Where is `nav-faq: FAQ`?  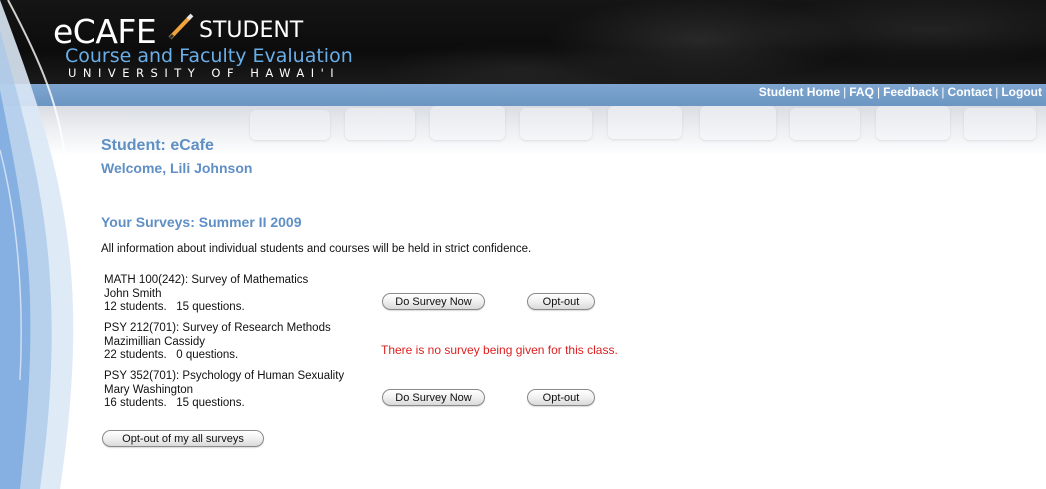
nav-faq: FAQ is located at coordinates (861, 92).